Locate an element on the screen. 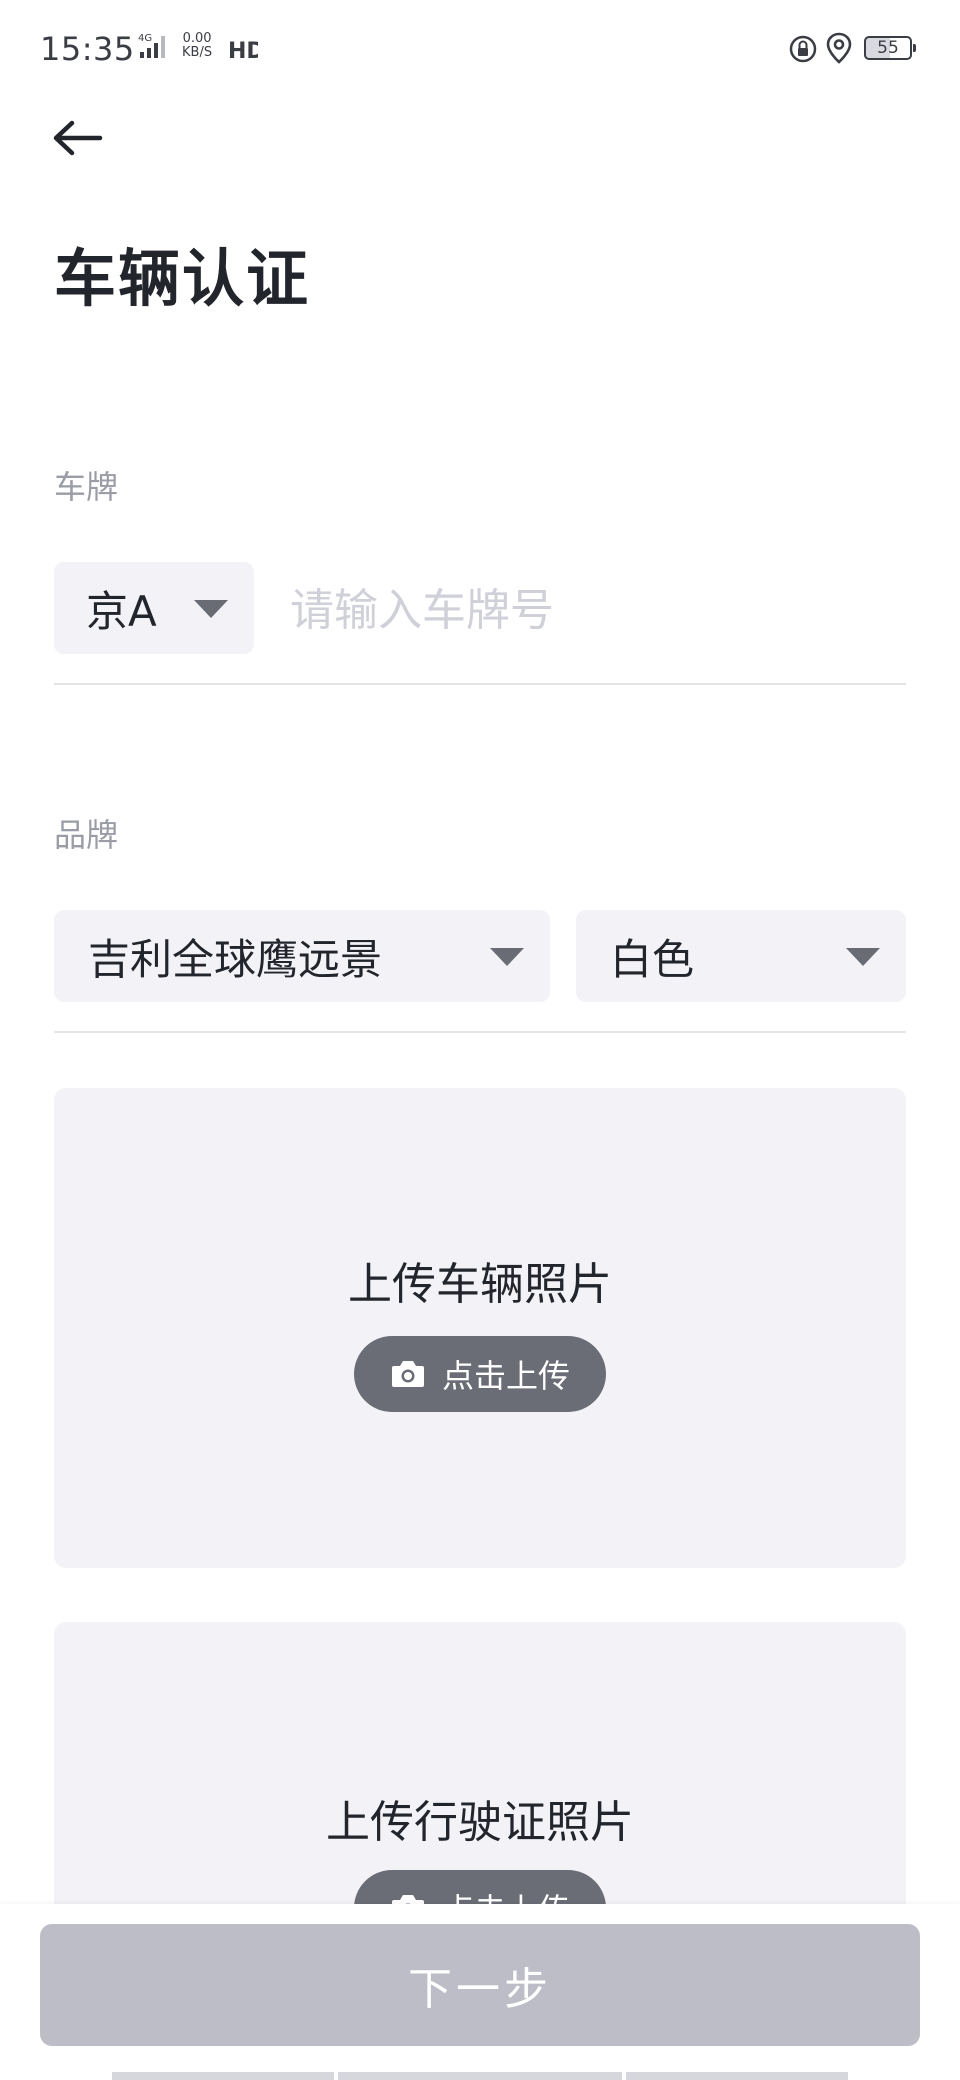  location-icon is located at coordinates (839, 50).